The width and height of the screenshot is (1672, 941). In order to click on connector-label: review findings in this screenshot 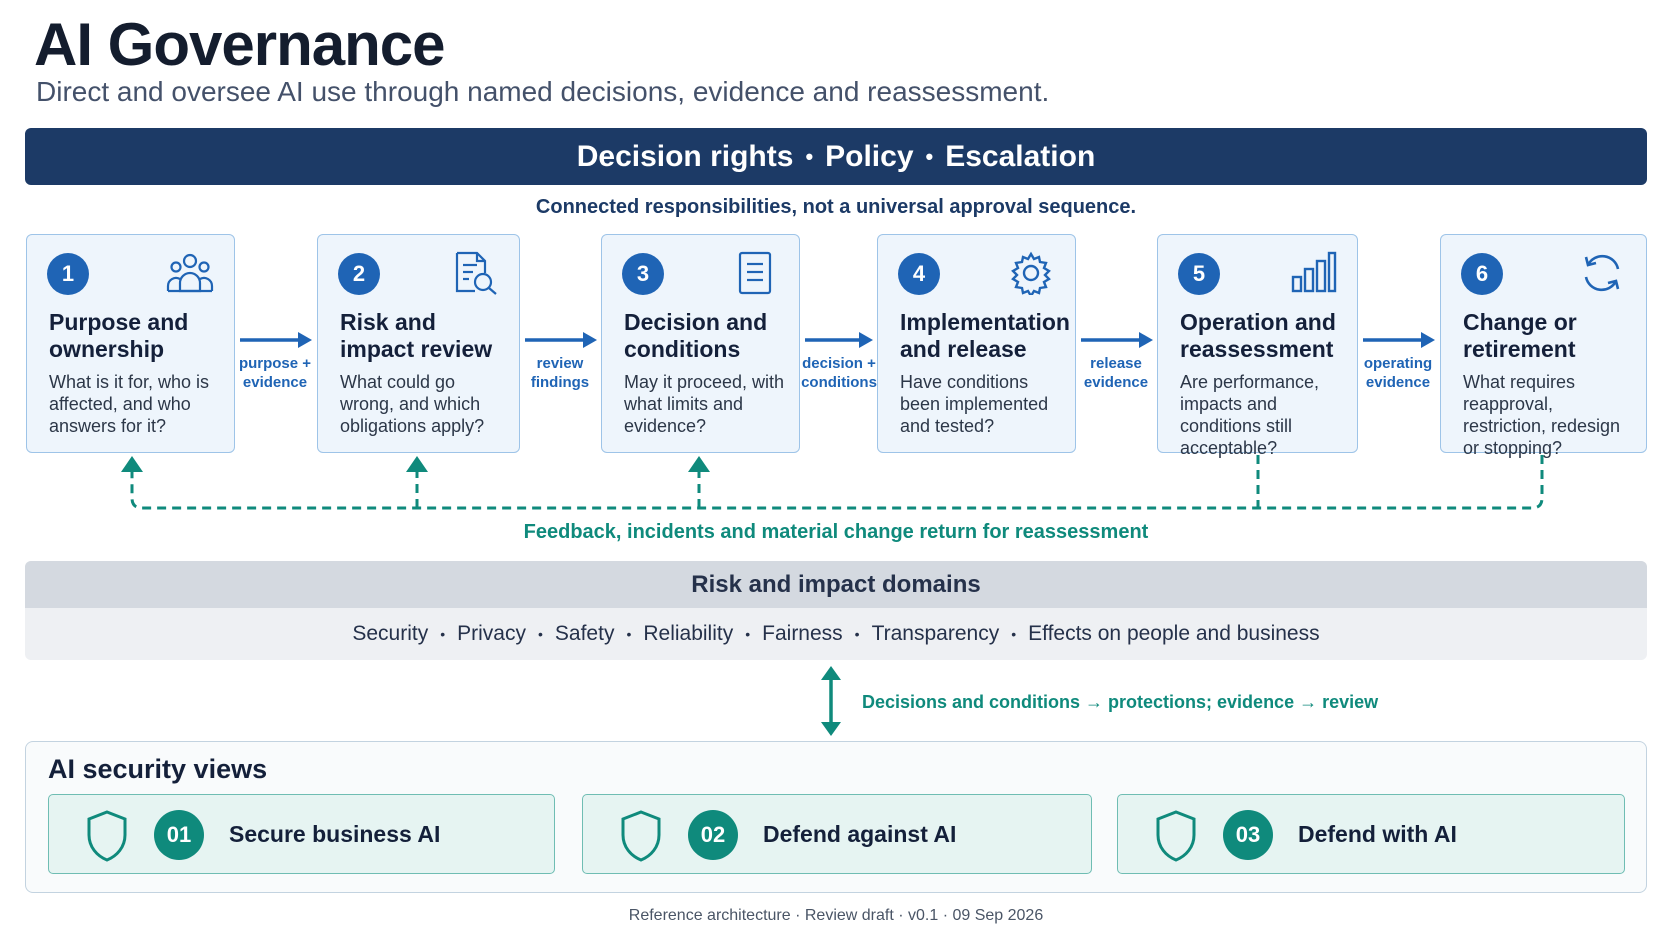, I will do `click(560, 373)`.